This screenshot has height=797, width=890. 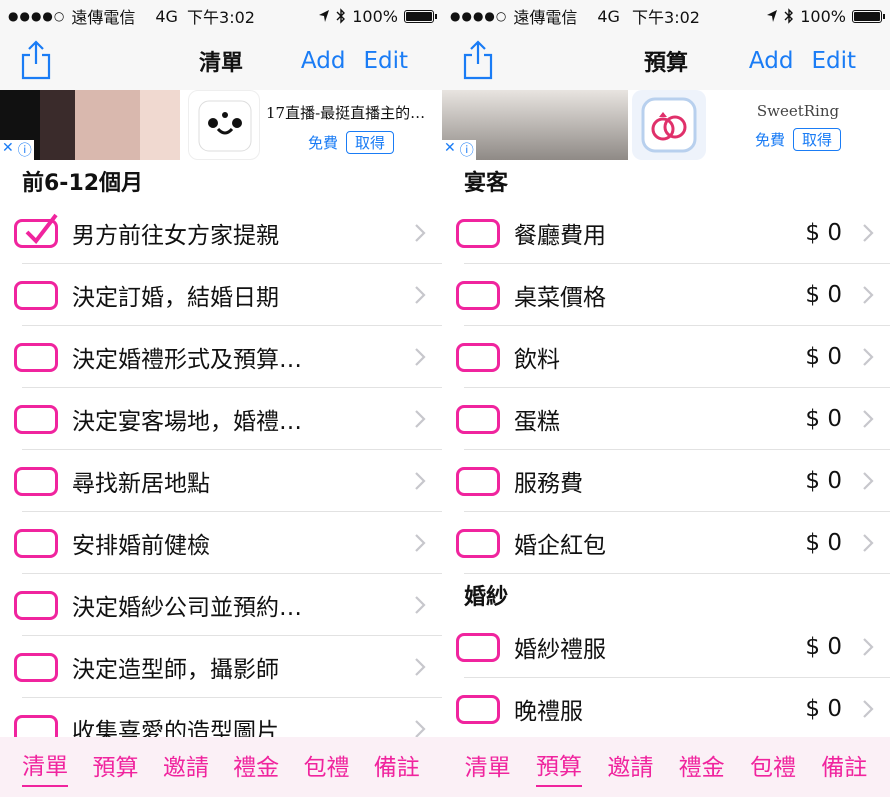 What do you see at coordinates (221, 717) in the screenshot?
I see `checklist-row: 收集喜愛的造型圖片` at bounding box center [221, 717].